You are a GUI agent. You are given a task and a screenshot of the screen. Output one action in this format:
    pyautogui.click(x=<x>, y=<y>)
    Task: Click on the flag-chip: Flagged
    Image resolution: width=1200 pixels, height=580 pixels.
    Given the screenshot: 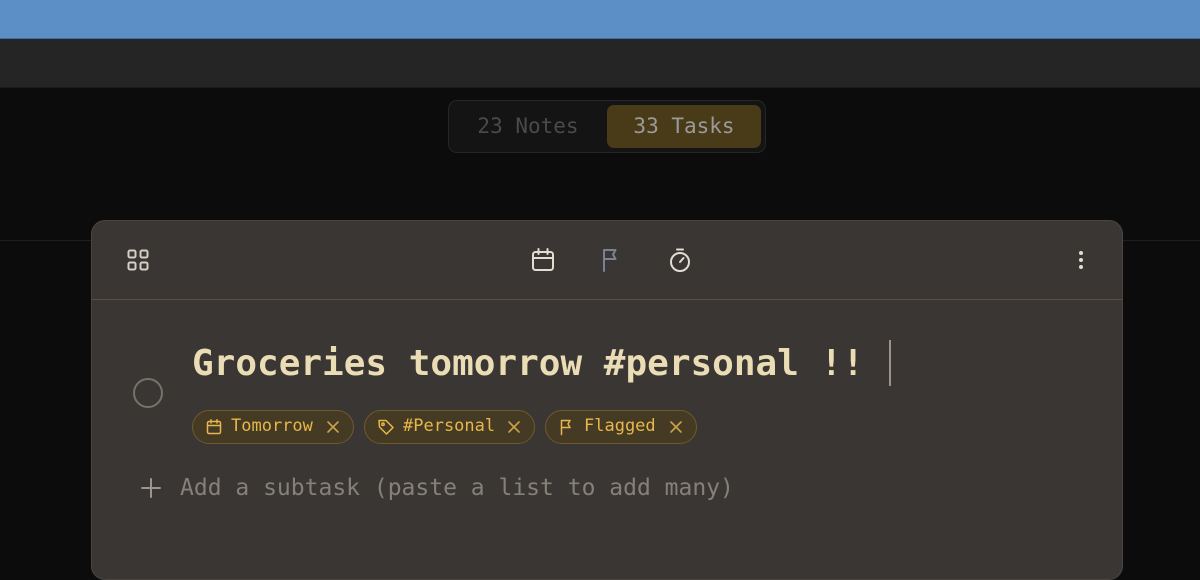 What is the action you would take?
    pyautogui.click(x=621, y=427)
    